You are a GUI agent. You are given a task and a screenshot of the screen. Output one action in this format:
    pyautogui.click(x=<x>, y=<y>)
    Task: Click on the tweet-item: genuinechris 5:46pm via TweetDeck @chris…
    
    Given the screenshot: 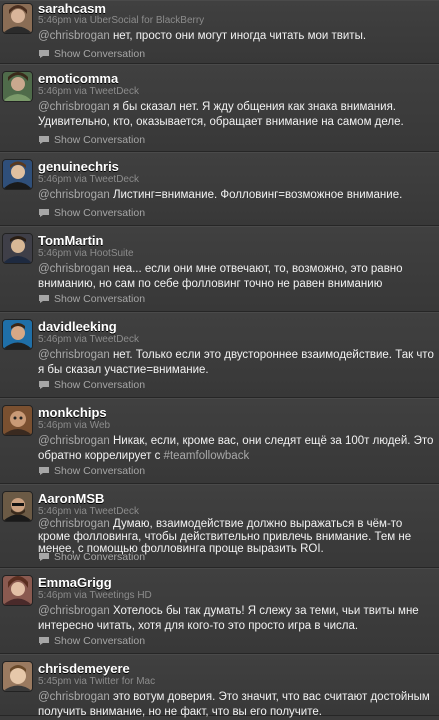 What is the action you would take?
    pyautogui.click(x=219, y=189)
    